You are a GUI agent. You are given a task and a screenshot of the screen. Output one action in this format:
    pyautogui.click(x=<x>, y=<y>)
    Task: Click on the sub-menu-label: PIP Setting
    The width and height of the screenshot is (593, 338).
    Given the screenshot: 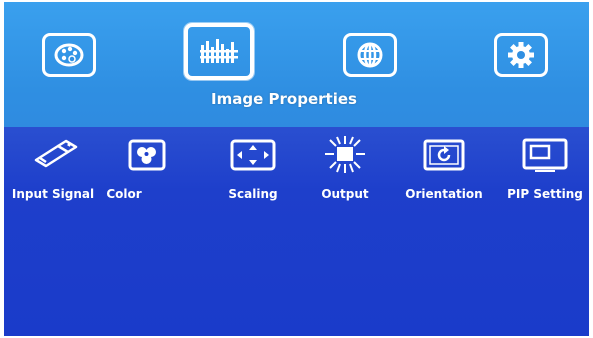 What is the action you would take?
    pyautogui.click(x=545, y=194)
    